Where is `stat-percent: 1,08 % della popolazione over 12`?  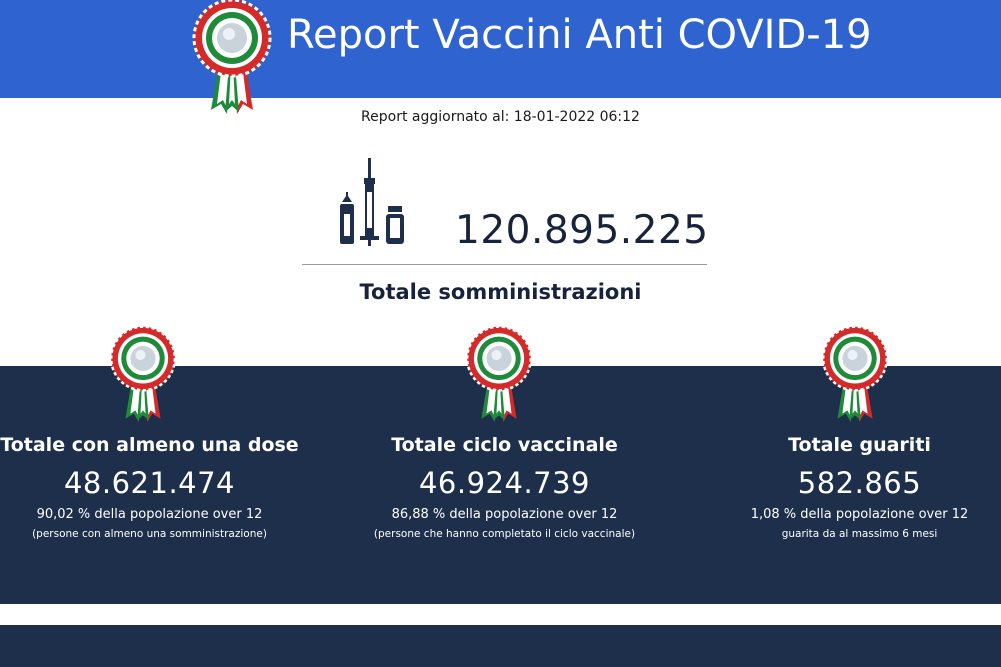
stat-percent: 1,08 % della popolazione over 12 is located at coordinates (859, 514).